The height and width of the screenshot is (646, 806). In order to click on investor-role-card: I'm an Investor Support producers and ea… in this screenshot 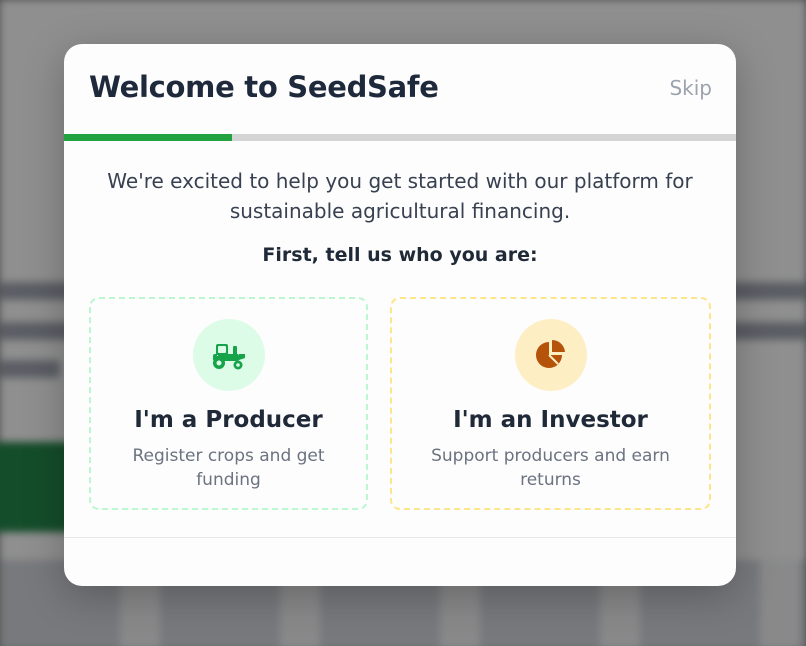, I will do `click(550, 403)`.